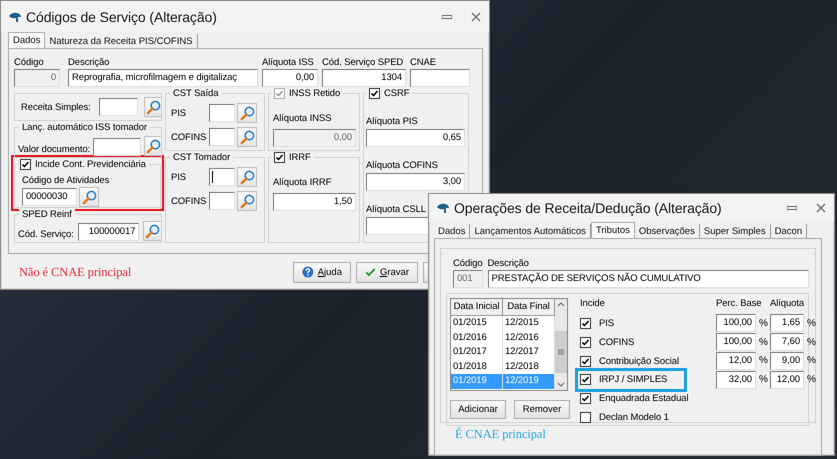  I want to click on input-field: 3,00, so click(415, 182).